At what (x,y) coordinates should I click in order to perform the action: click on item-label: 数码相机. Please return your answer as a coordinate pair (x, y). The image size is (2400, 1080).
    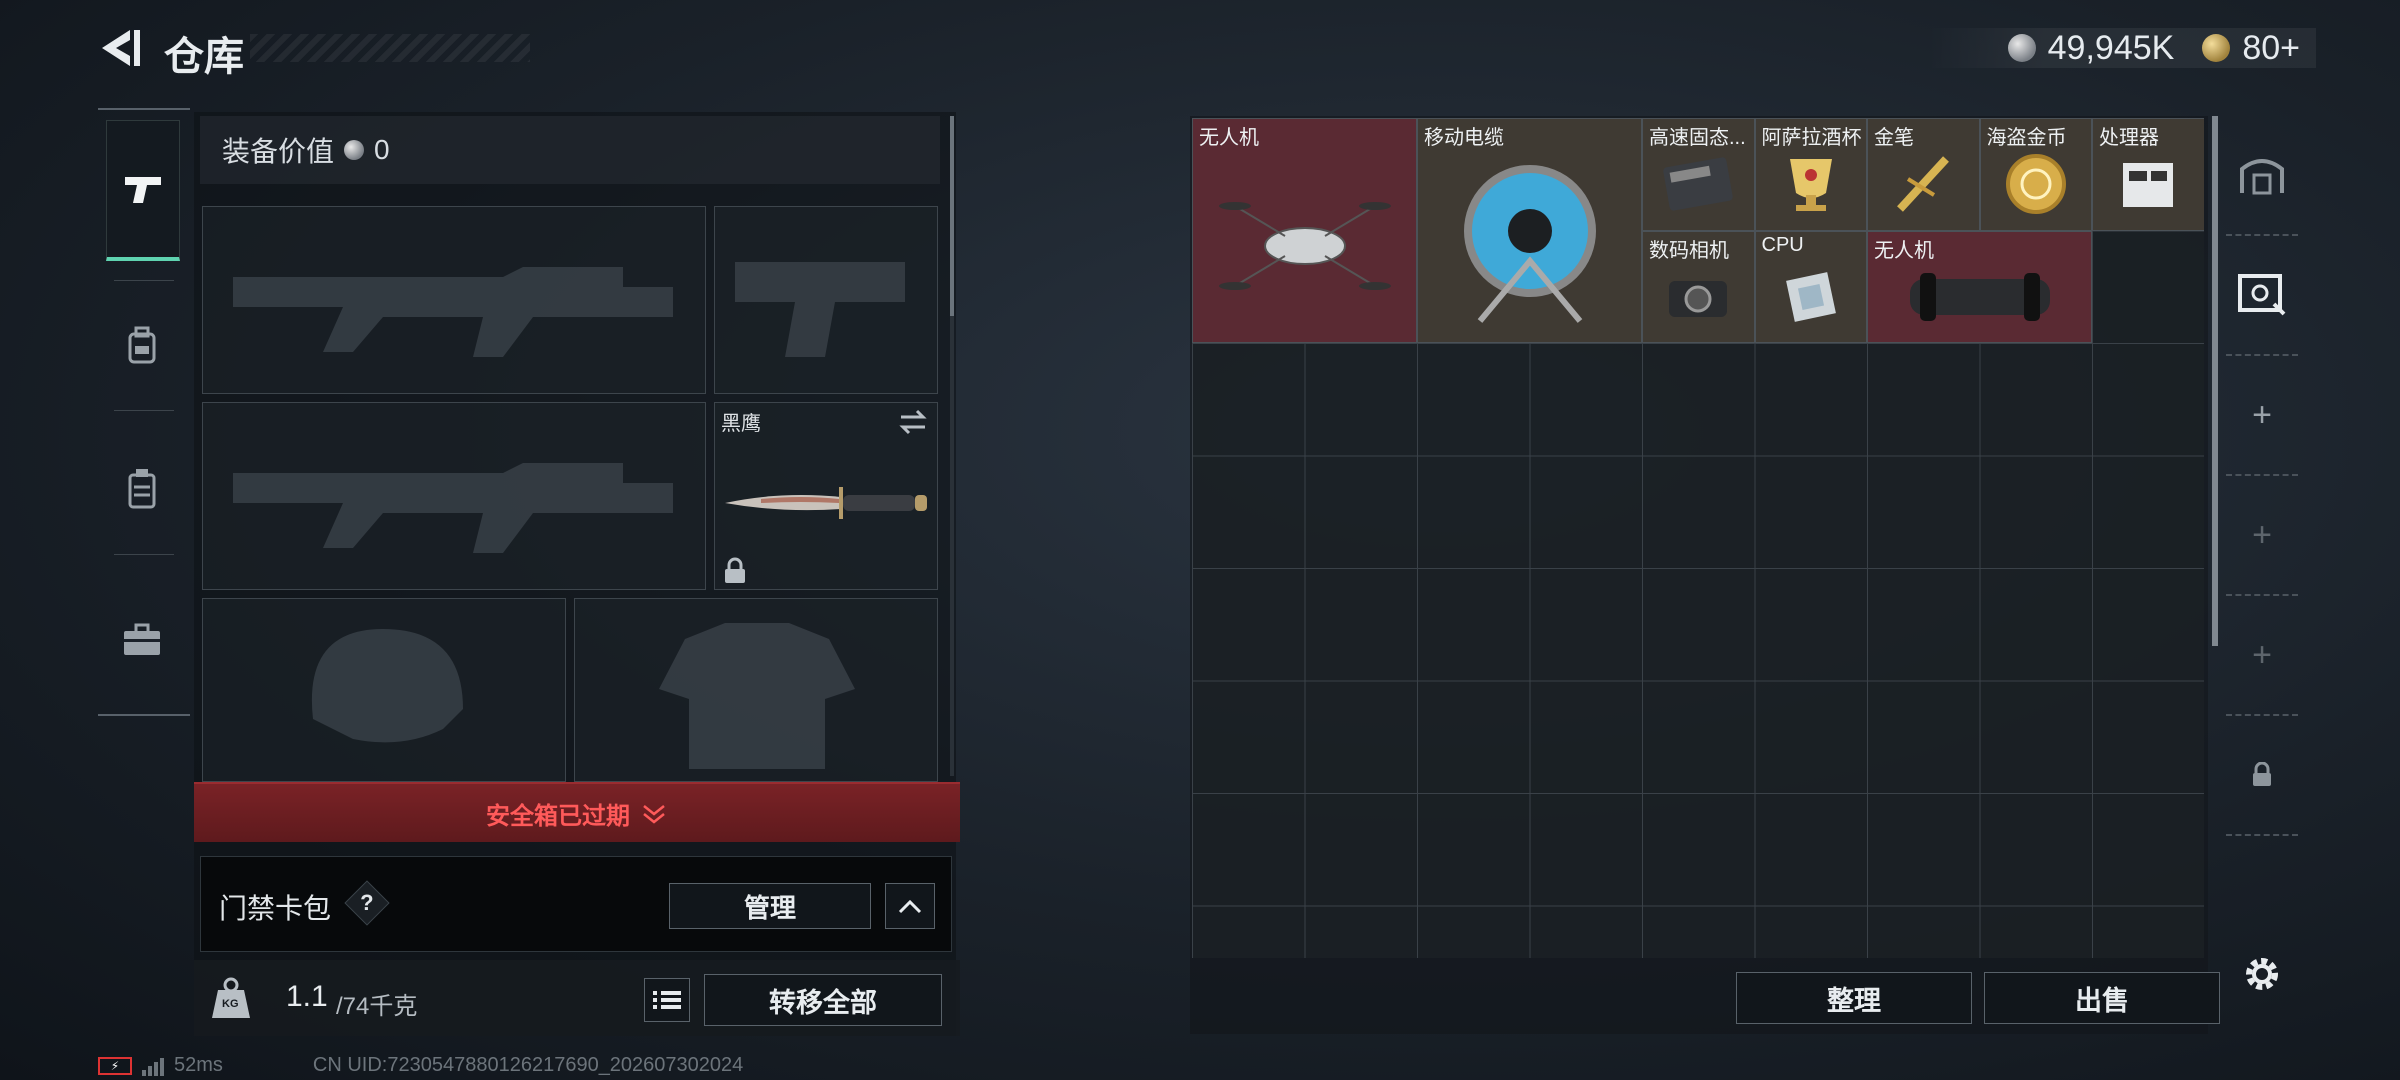
    Looking at the image, I should click on (1689, 250).